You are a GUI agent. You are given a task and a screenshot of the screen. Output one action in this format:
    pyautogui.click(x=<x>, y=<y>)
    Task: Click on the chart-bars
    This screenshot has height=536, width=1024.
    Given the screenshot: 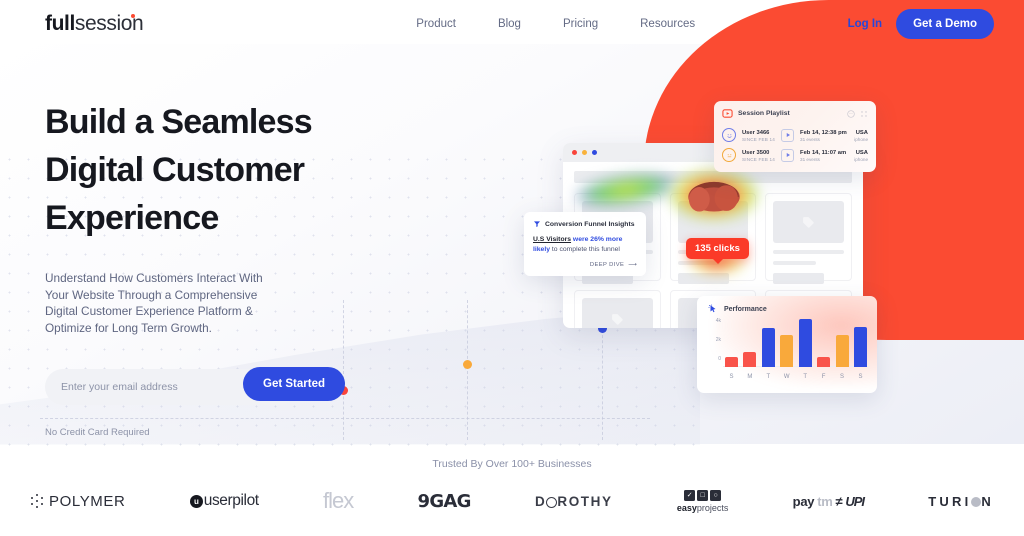 What is the action you would take?
    pyautogui.click(x=796, y=340)
    